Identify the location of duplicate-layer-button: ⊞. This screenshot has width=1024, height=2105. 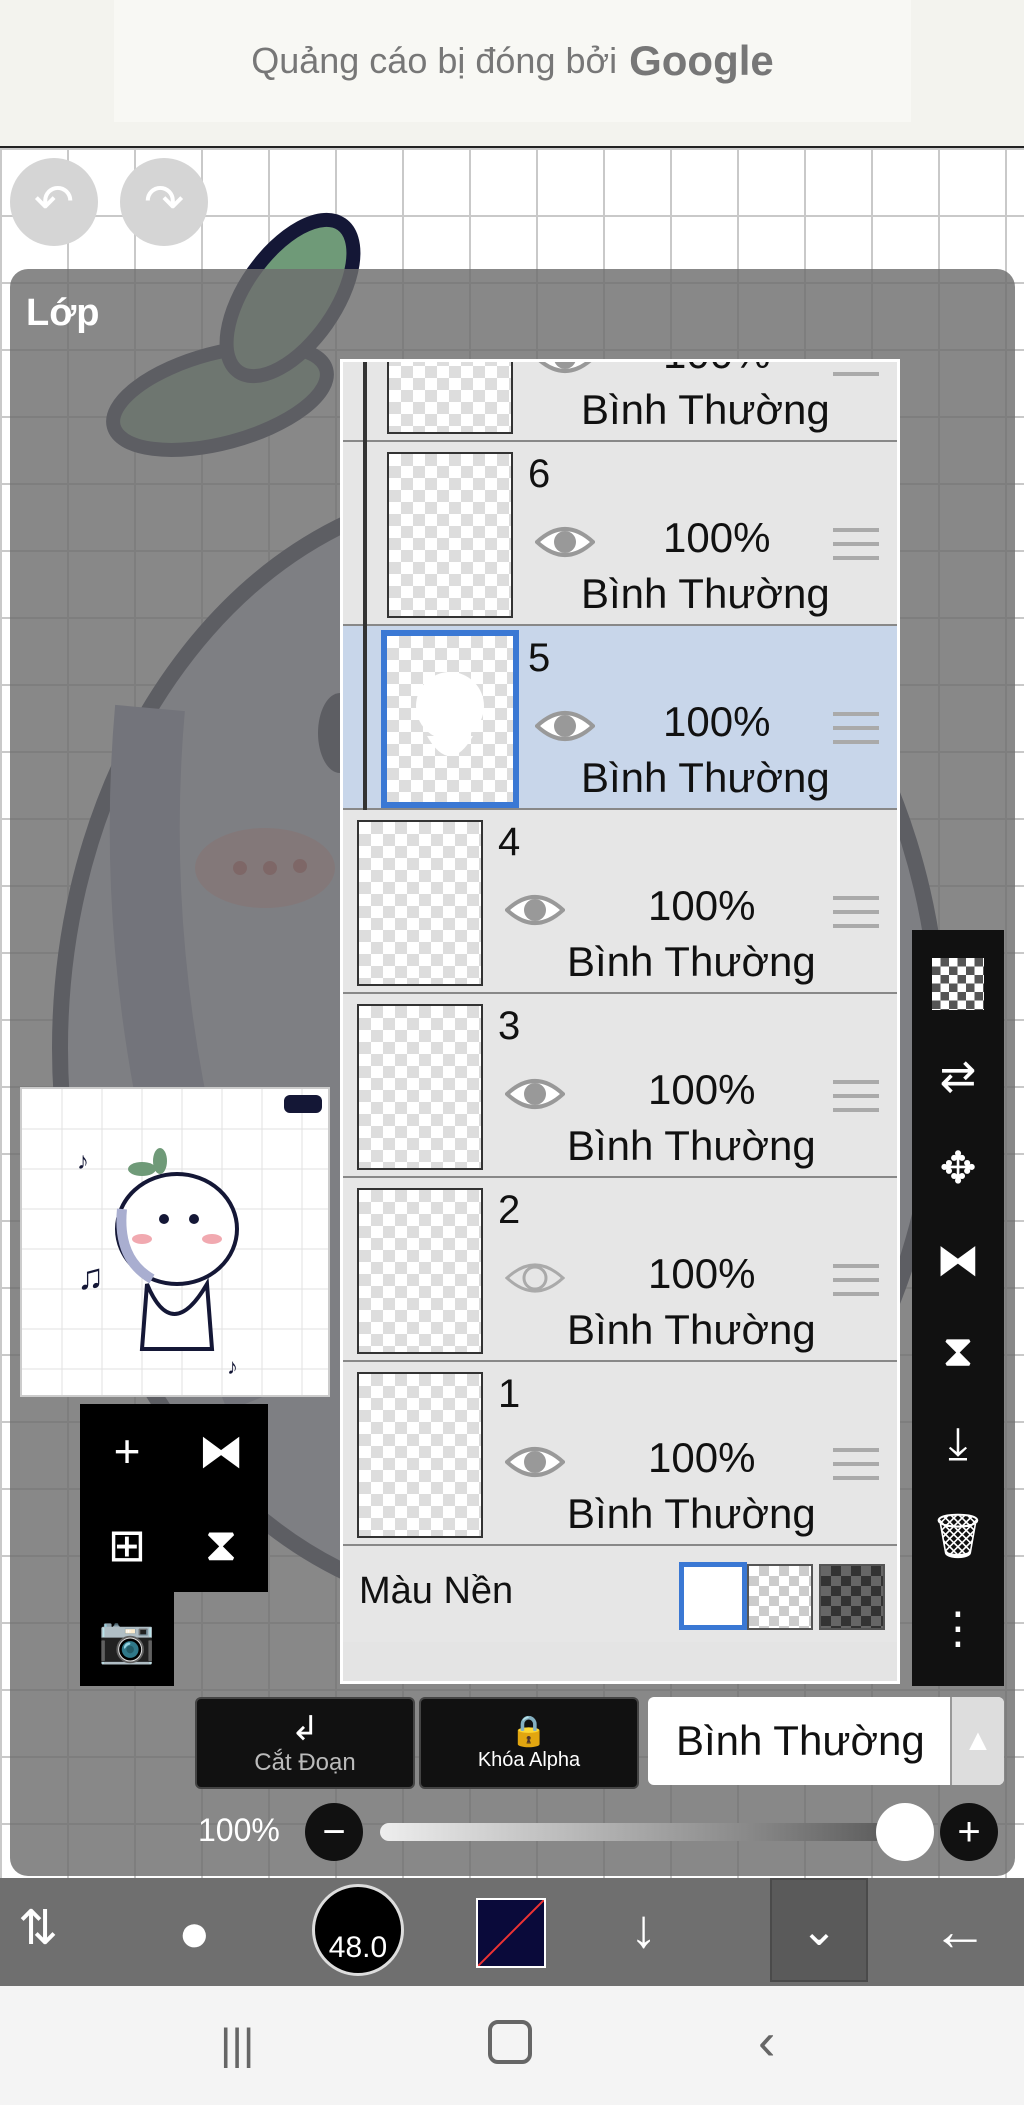
(127, 1545).